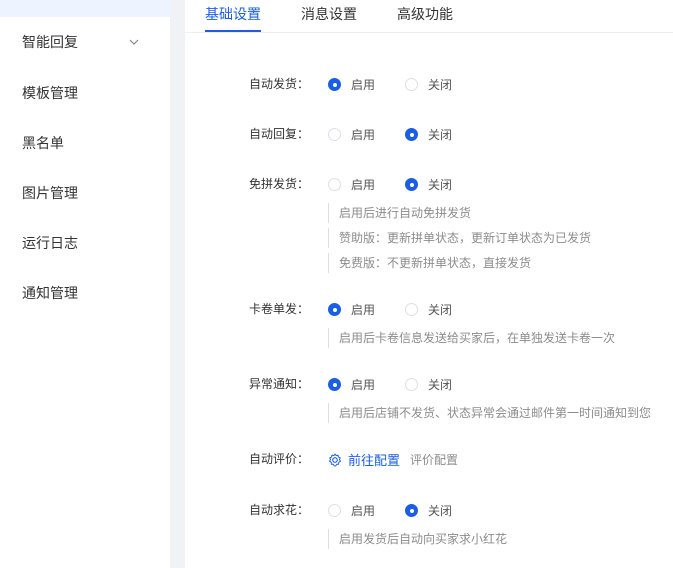 This screenshot has width=673, height=568. What do you see at coordinates (85, 93) in the screenshot?
I see `sidebar-item-template-management: 模板管理` at bounding box center [85, 93].